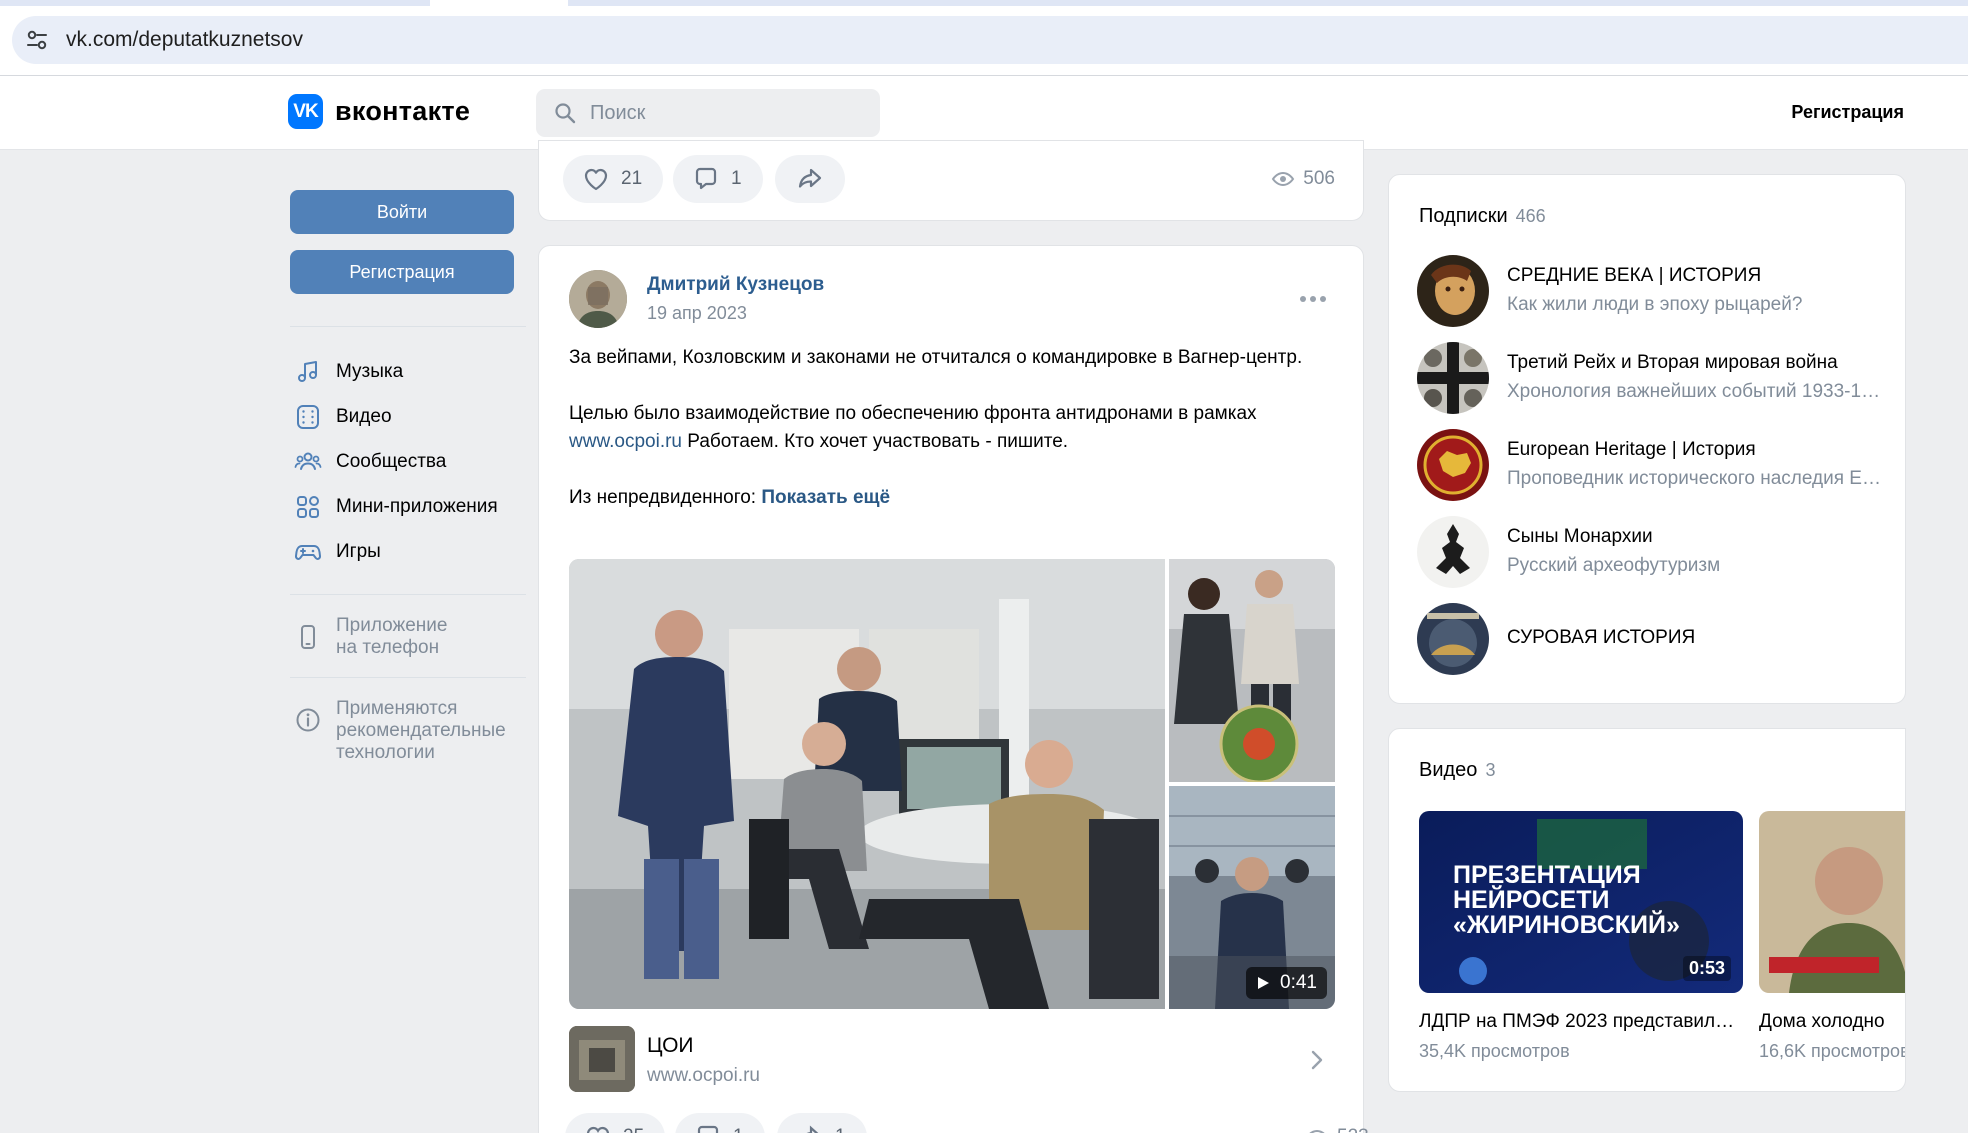 This screenshot has width=1968, height=1133. I want to click on vk-logo-icon: VK, so click(305, 111).